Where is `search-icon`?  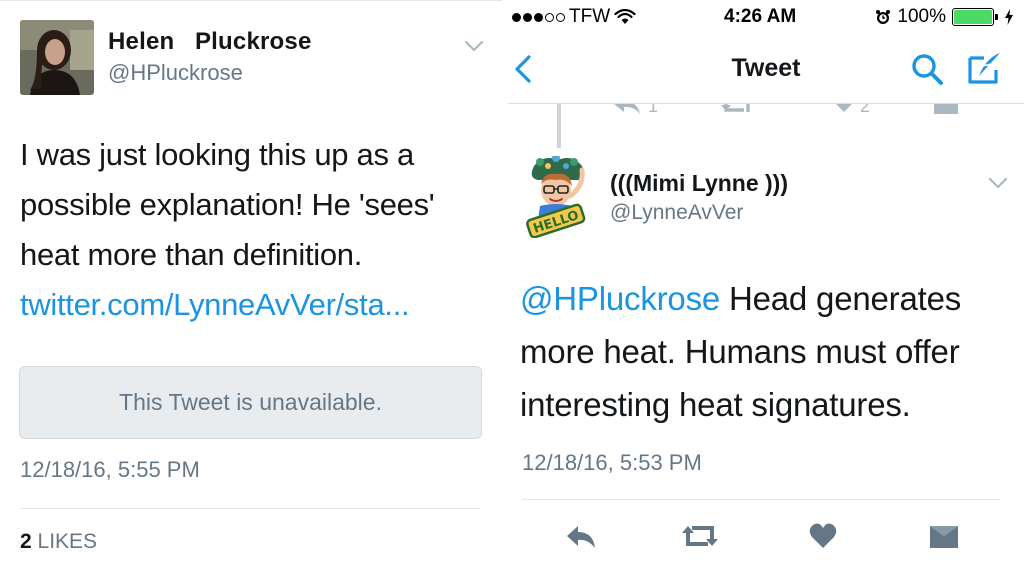 search-icon is located at coordinates (927, 69).